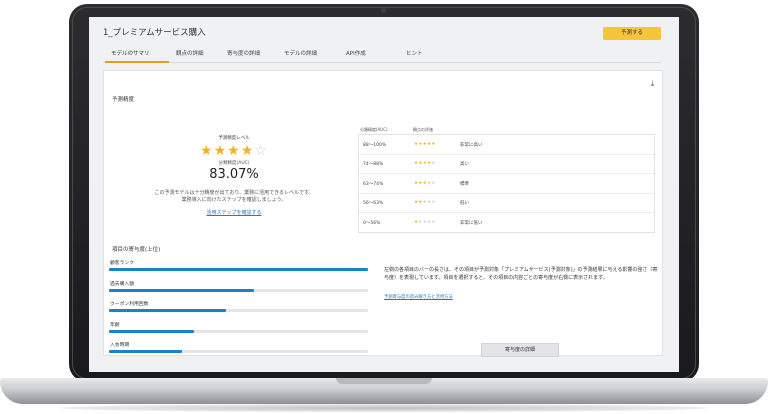  What do you see at coordinates (119, 344) in the screenshot?
I see `contribution-item-label: 入会時期` at bounding box center [119, 344].